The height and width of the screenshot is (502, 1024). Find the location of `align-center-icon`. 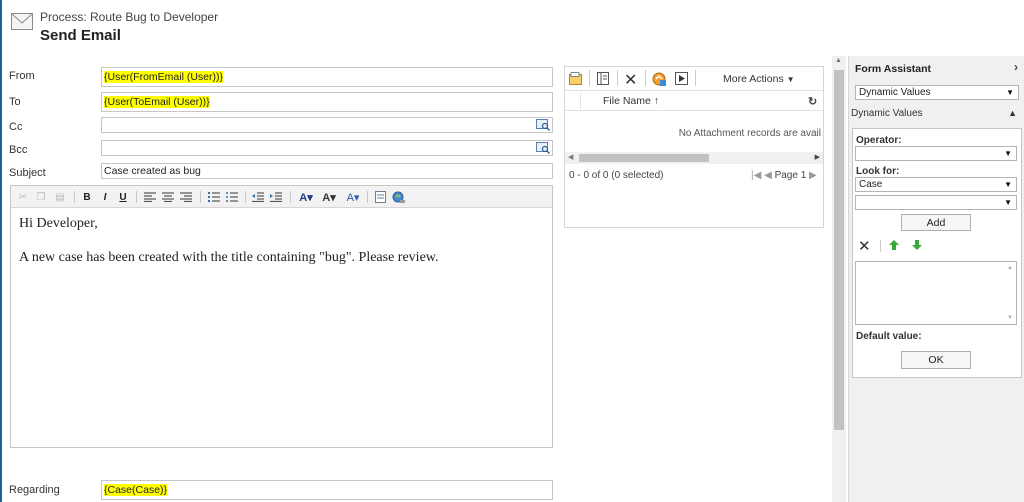

align-center-icon is located at coordinates (168, 197).